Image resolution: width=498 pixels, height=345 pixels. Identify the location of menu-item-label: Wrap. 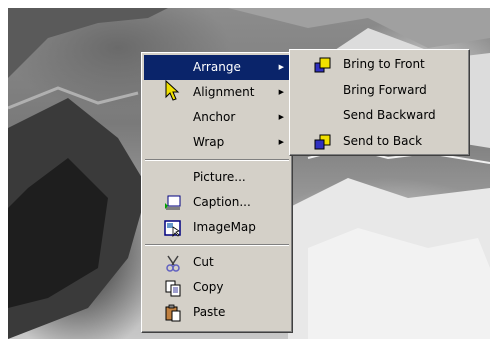
(209, 142).